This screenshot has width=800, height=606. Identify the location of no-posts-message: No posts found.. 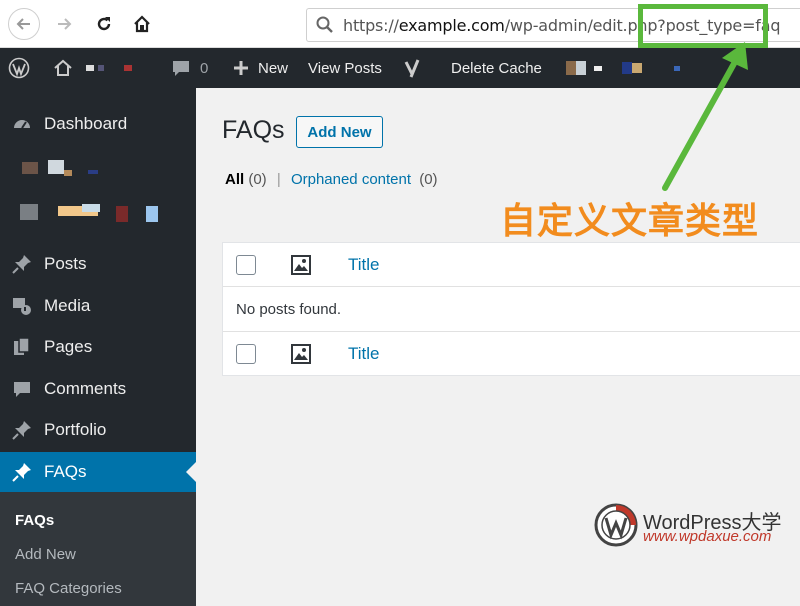
(289, 309).